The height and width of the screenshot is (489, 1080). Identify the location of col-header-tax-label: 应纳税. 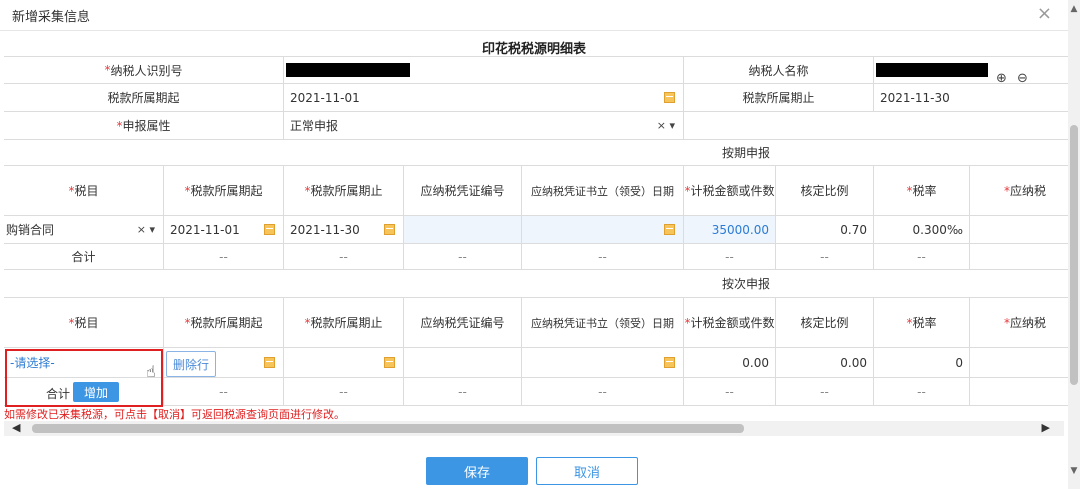
(1027, 323).